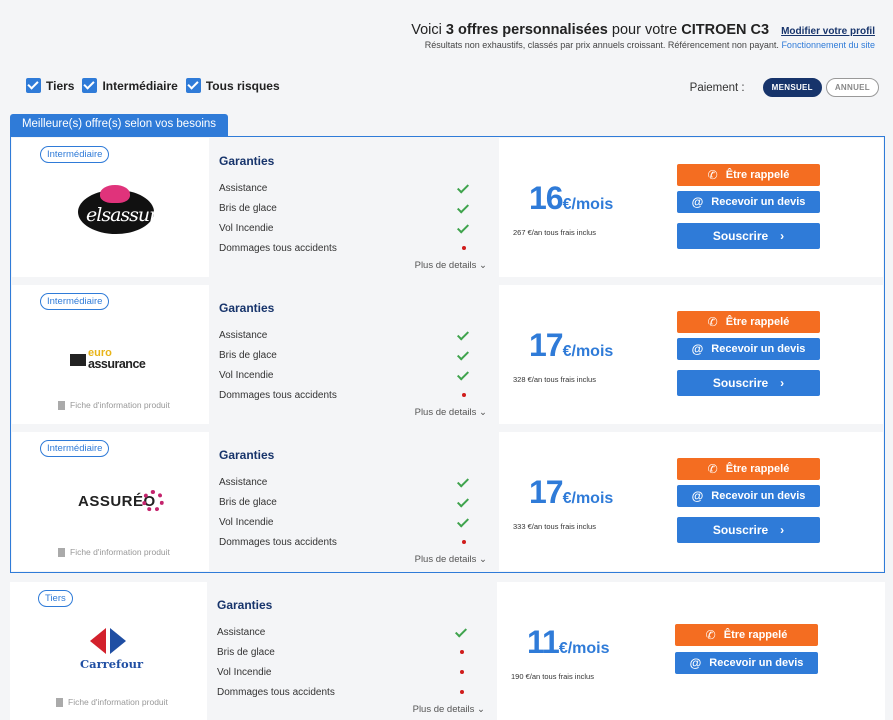  Describe the element at coordinates (792, 87) in the screenshot. I see `payment-monthly-button: MENSUEL` at that location.